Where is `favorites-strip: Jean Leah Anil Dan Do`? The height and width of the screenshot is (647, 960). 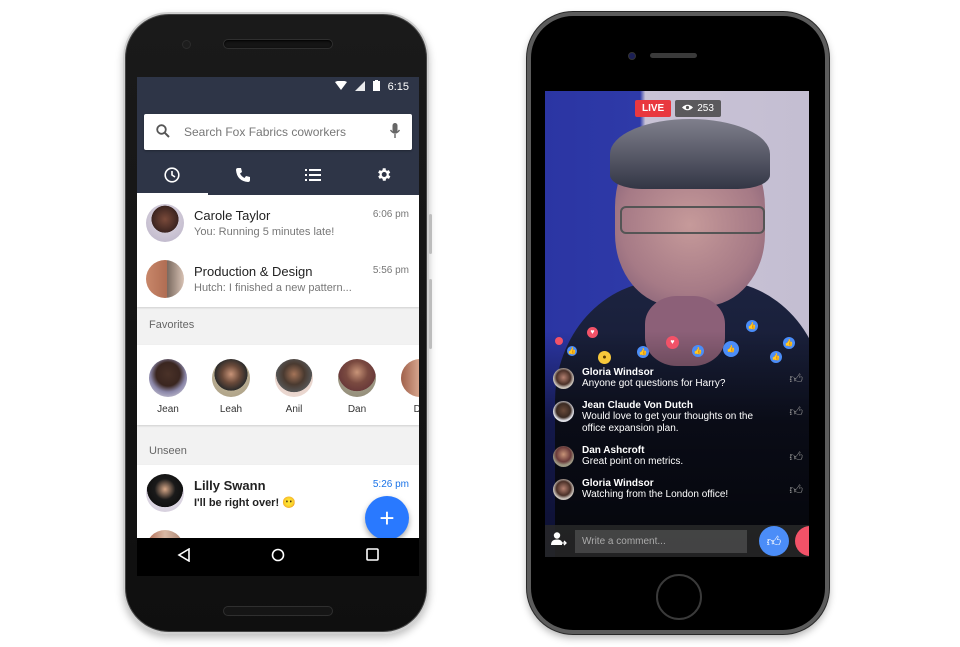
favorites-strip: Jean Leah Anil Dan Do is located at coordinates (278, 385).